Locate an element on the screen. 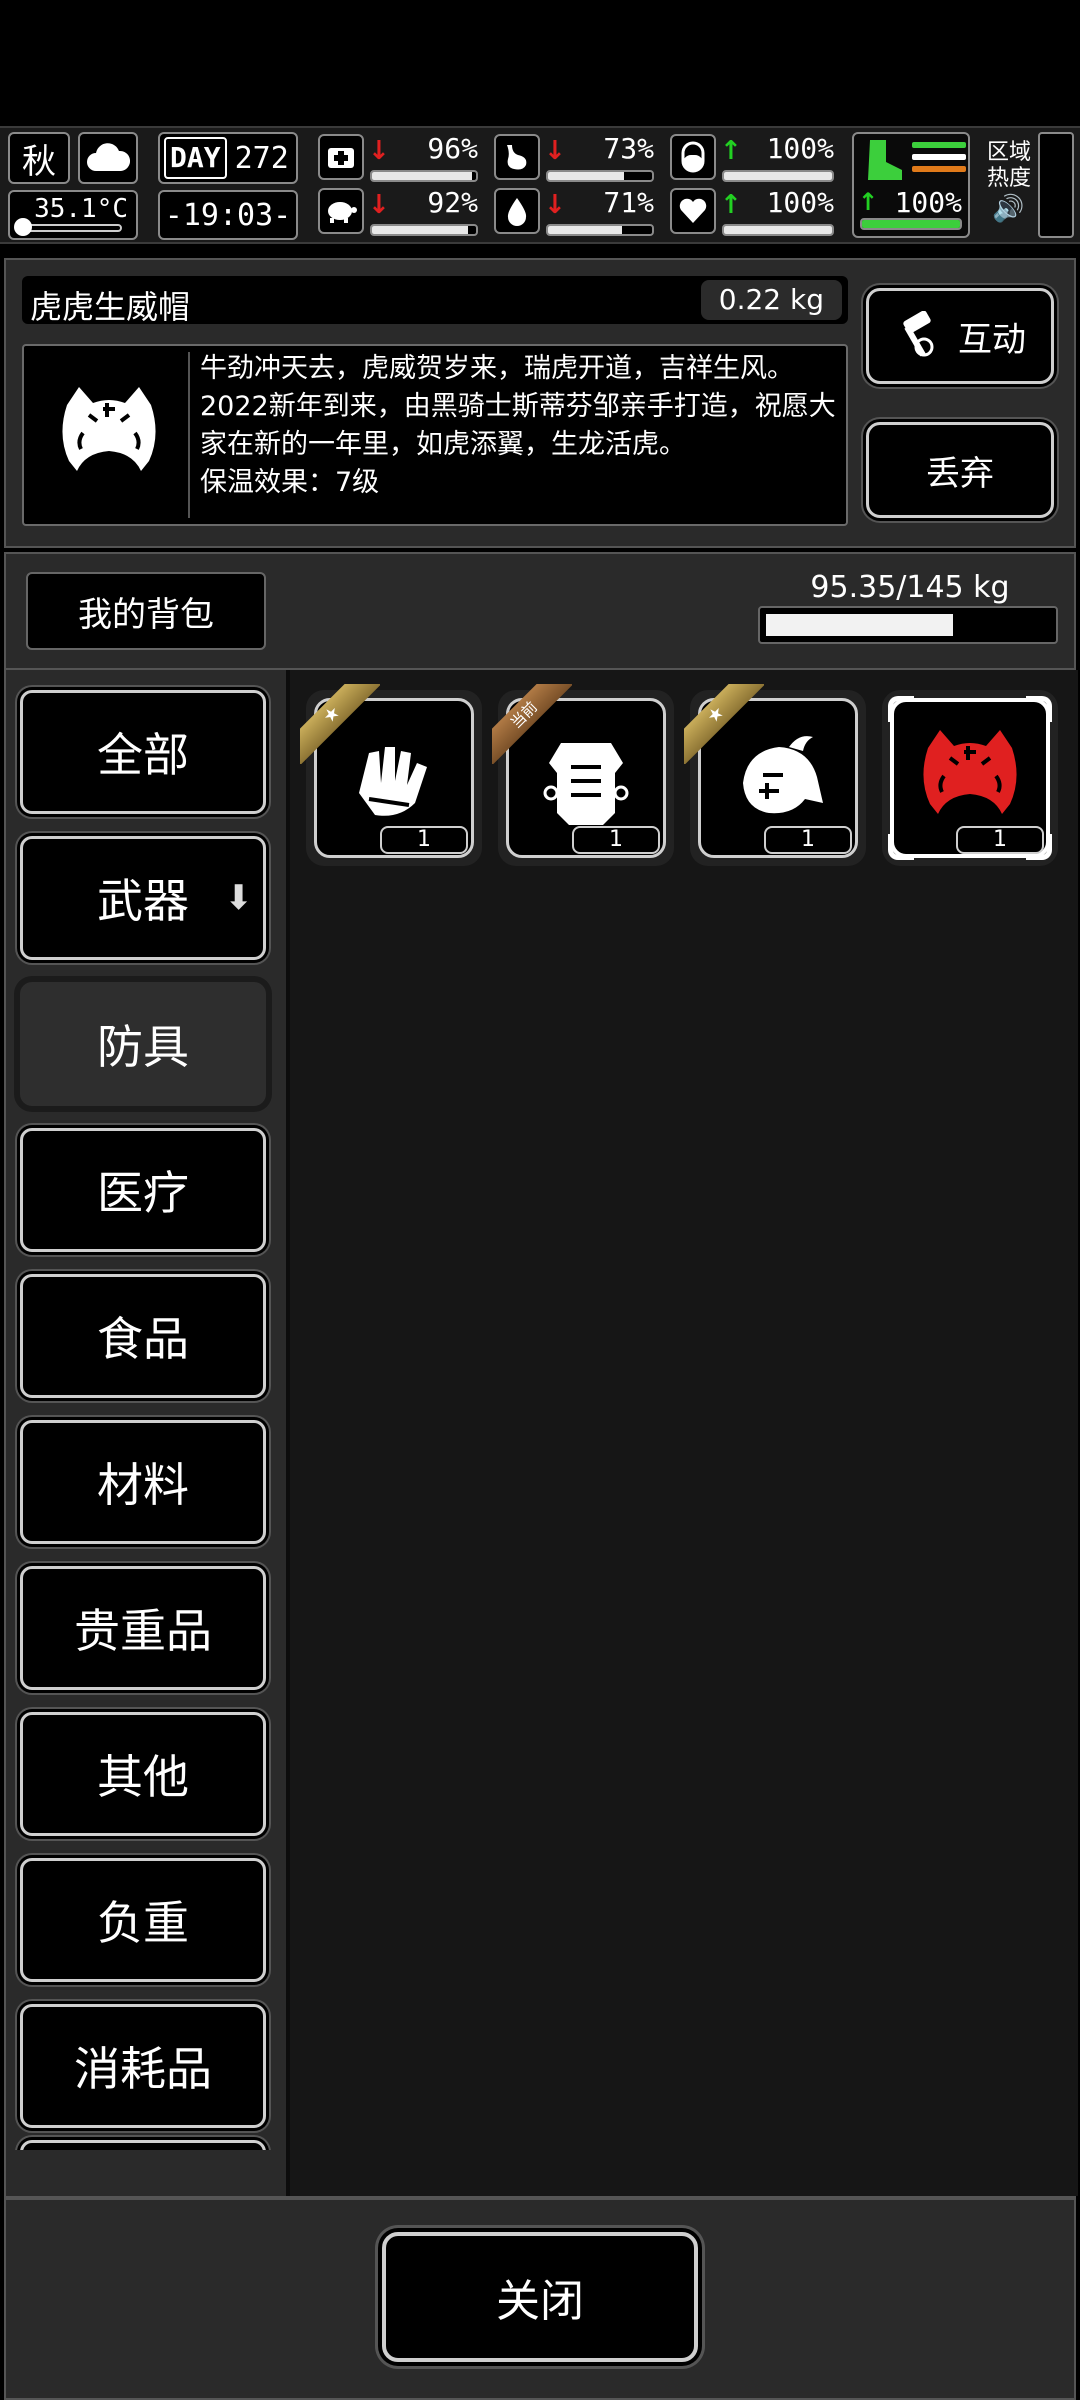  category-weapons: 武器 ⬇ is located at coordinates (143, 898).